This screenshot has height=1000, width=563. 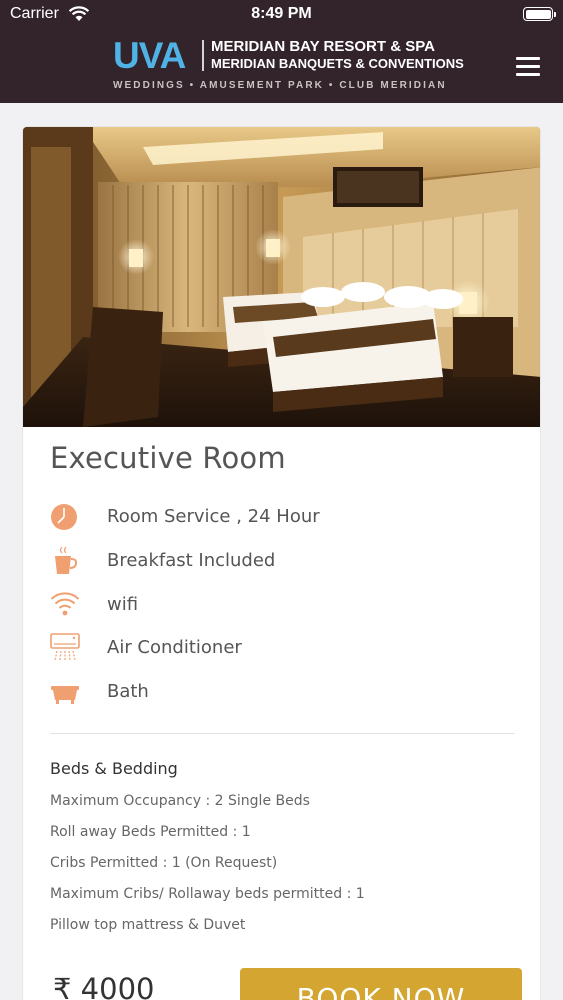 I want to click on clock-icon, so click(x=64, y=517).